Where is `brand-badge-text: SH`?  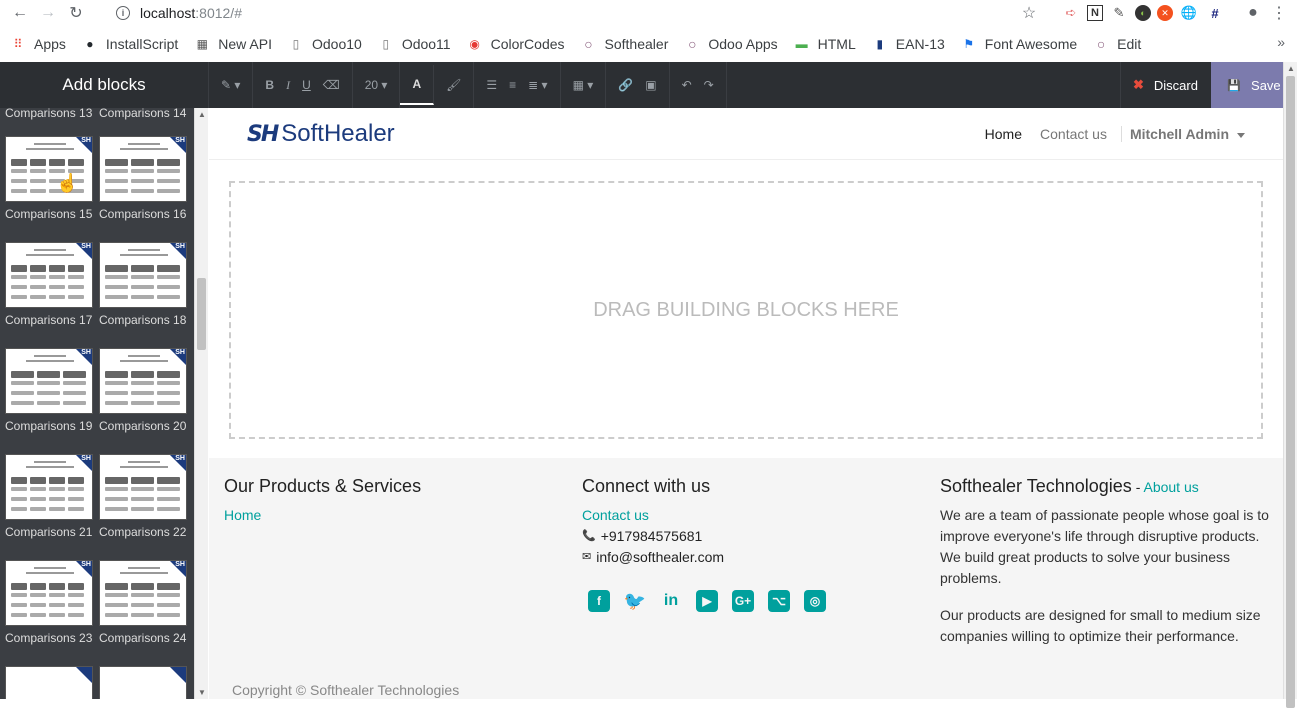
brand-badge-text: SH is located at coordinates (86, 246).